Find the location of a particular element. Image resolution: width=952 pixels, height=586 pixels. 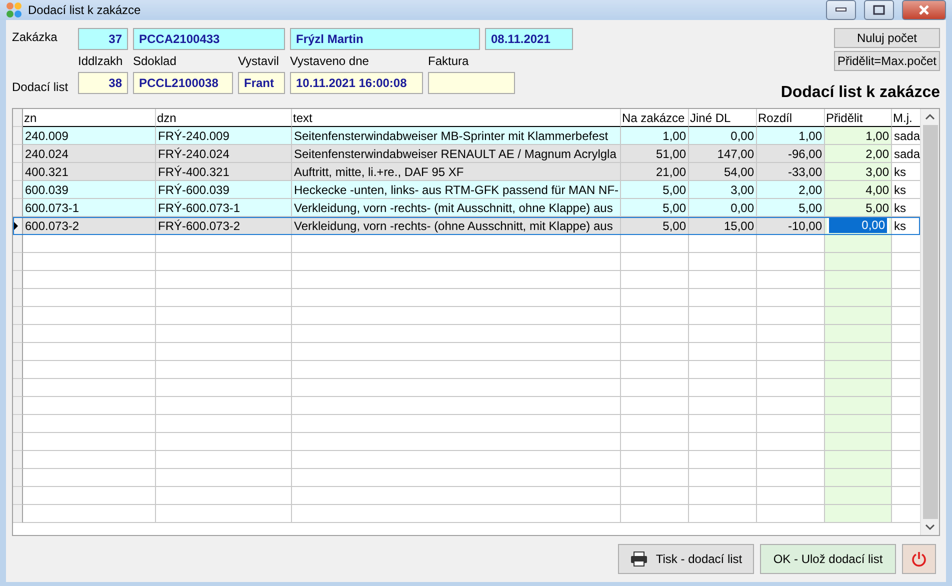

table-cell: -96,00 is located at coordinates (791, 154).